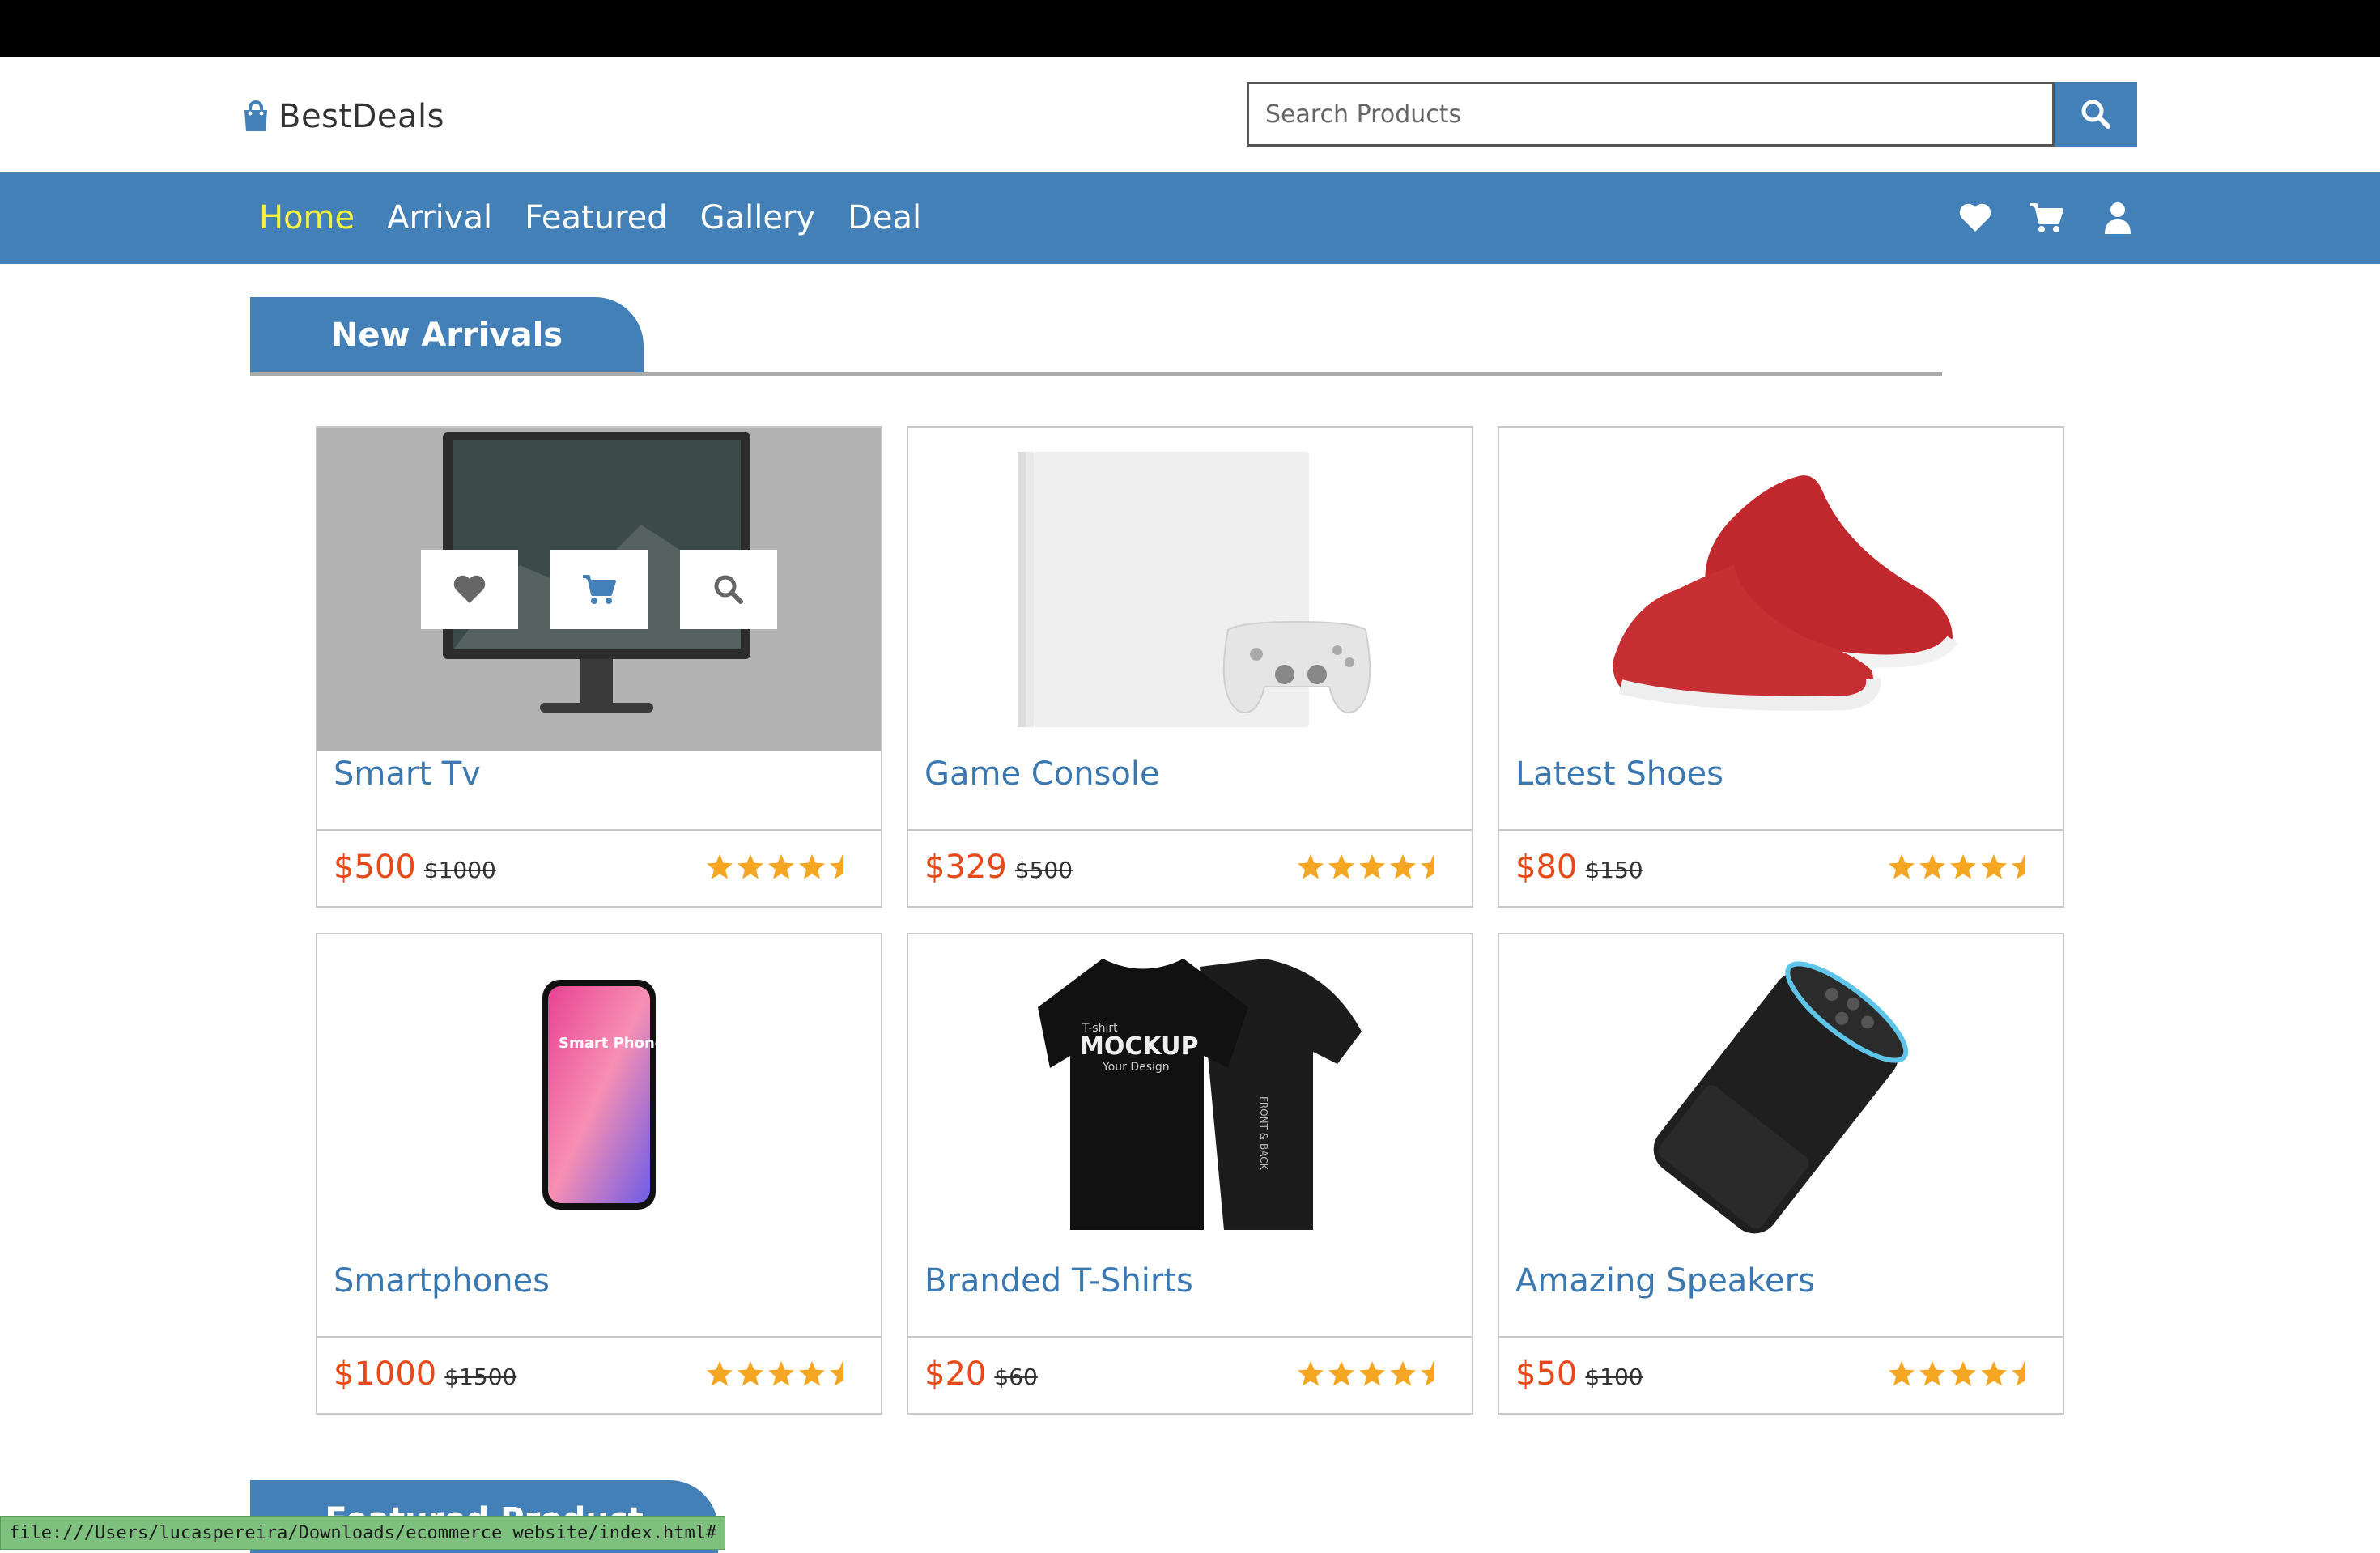 This screenshot has width=2380, height=1553. Describe the element at coordinates (1651, 114) in the screenshot. I see `search-input` at that location.